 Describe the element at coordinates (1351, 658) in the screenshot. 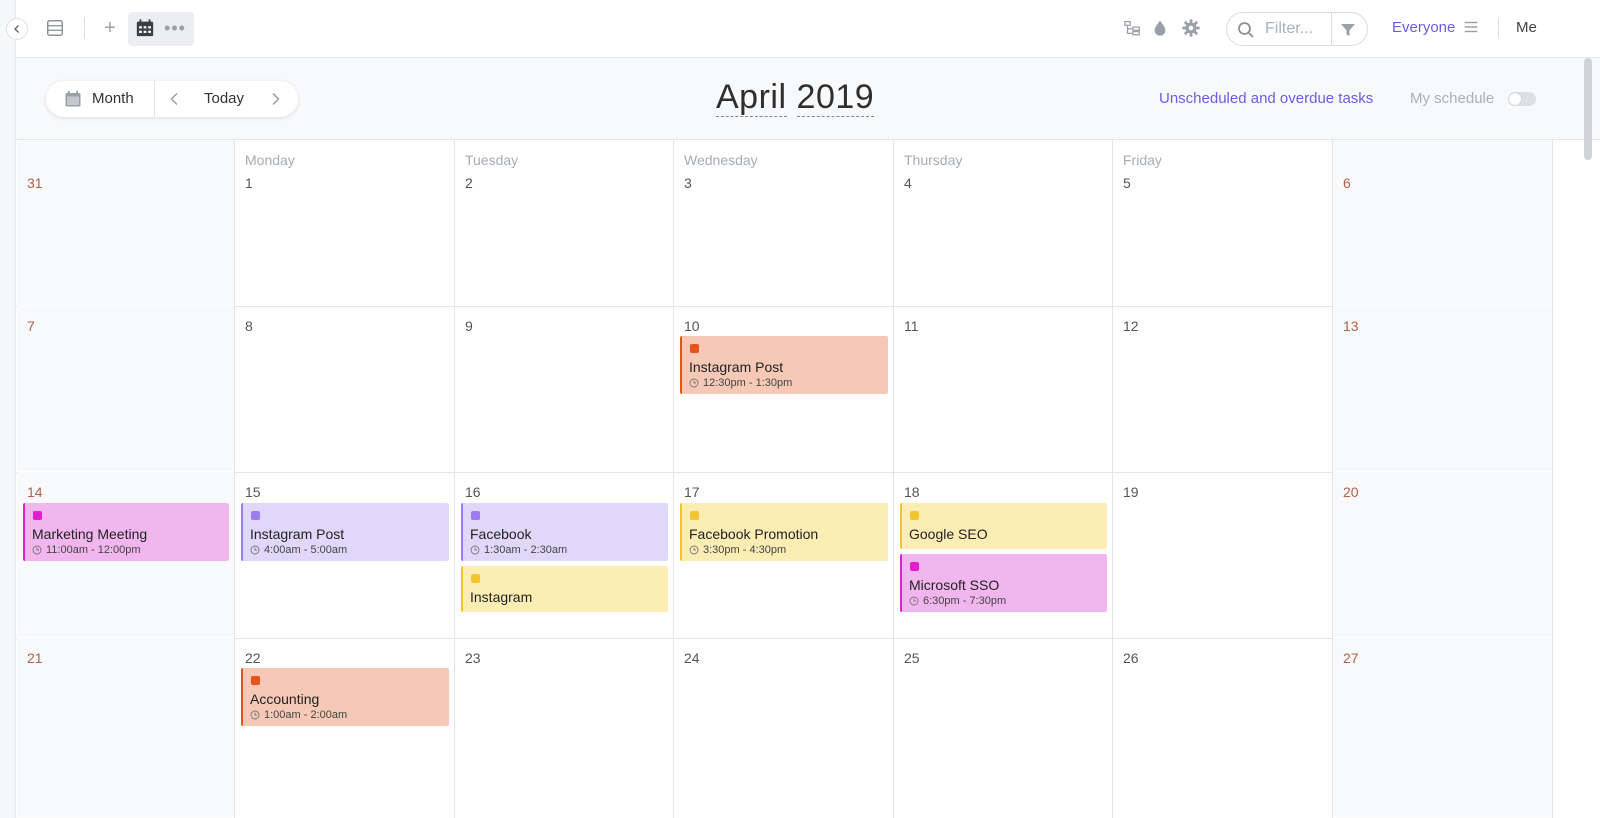

I see `day-number: 27` at that location.